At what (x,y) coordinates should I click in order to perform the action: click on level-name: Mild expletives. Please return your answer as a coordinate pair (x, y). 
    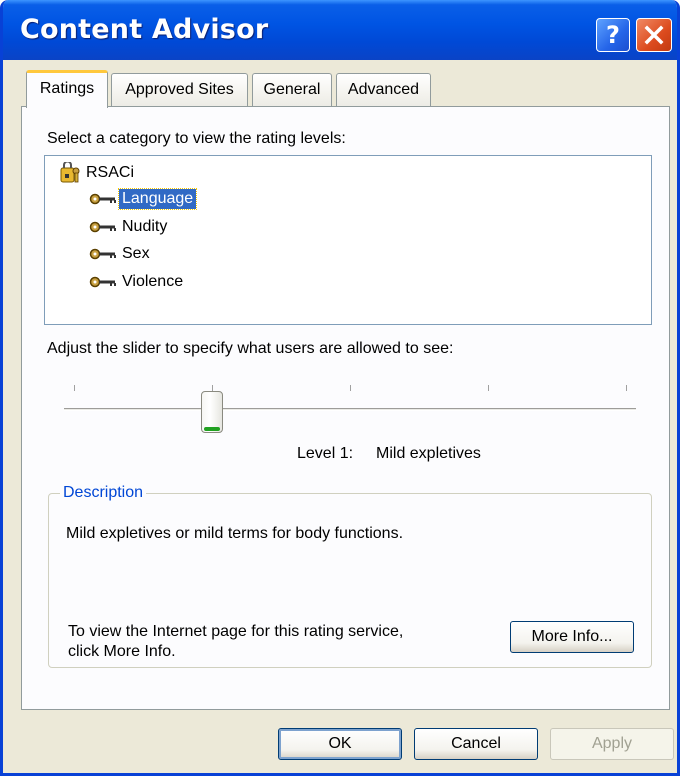
    Looking at the image, I should click on (428, 453).